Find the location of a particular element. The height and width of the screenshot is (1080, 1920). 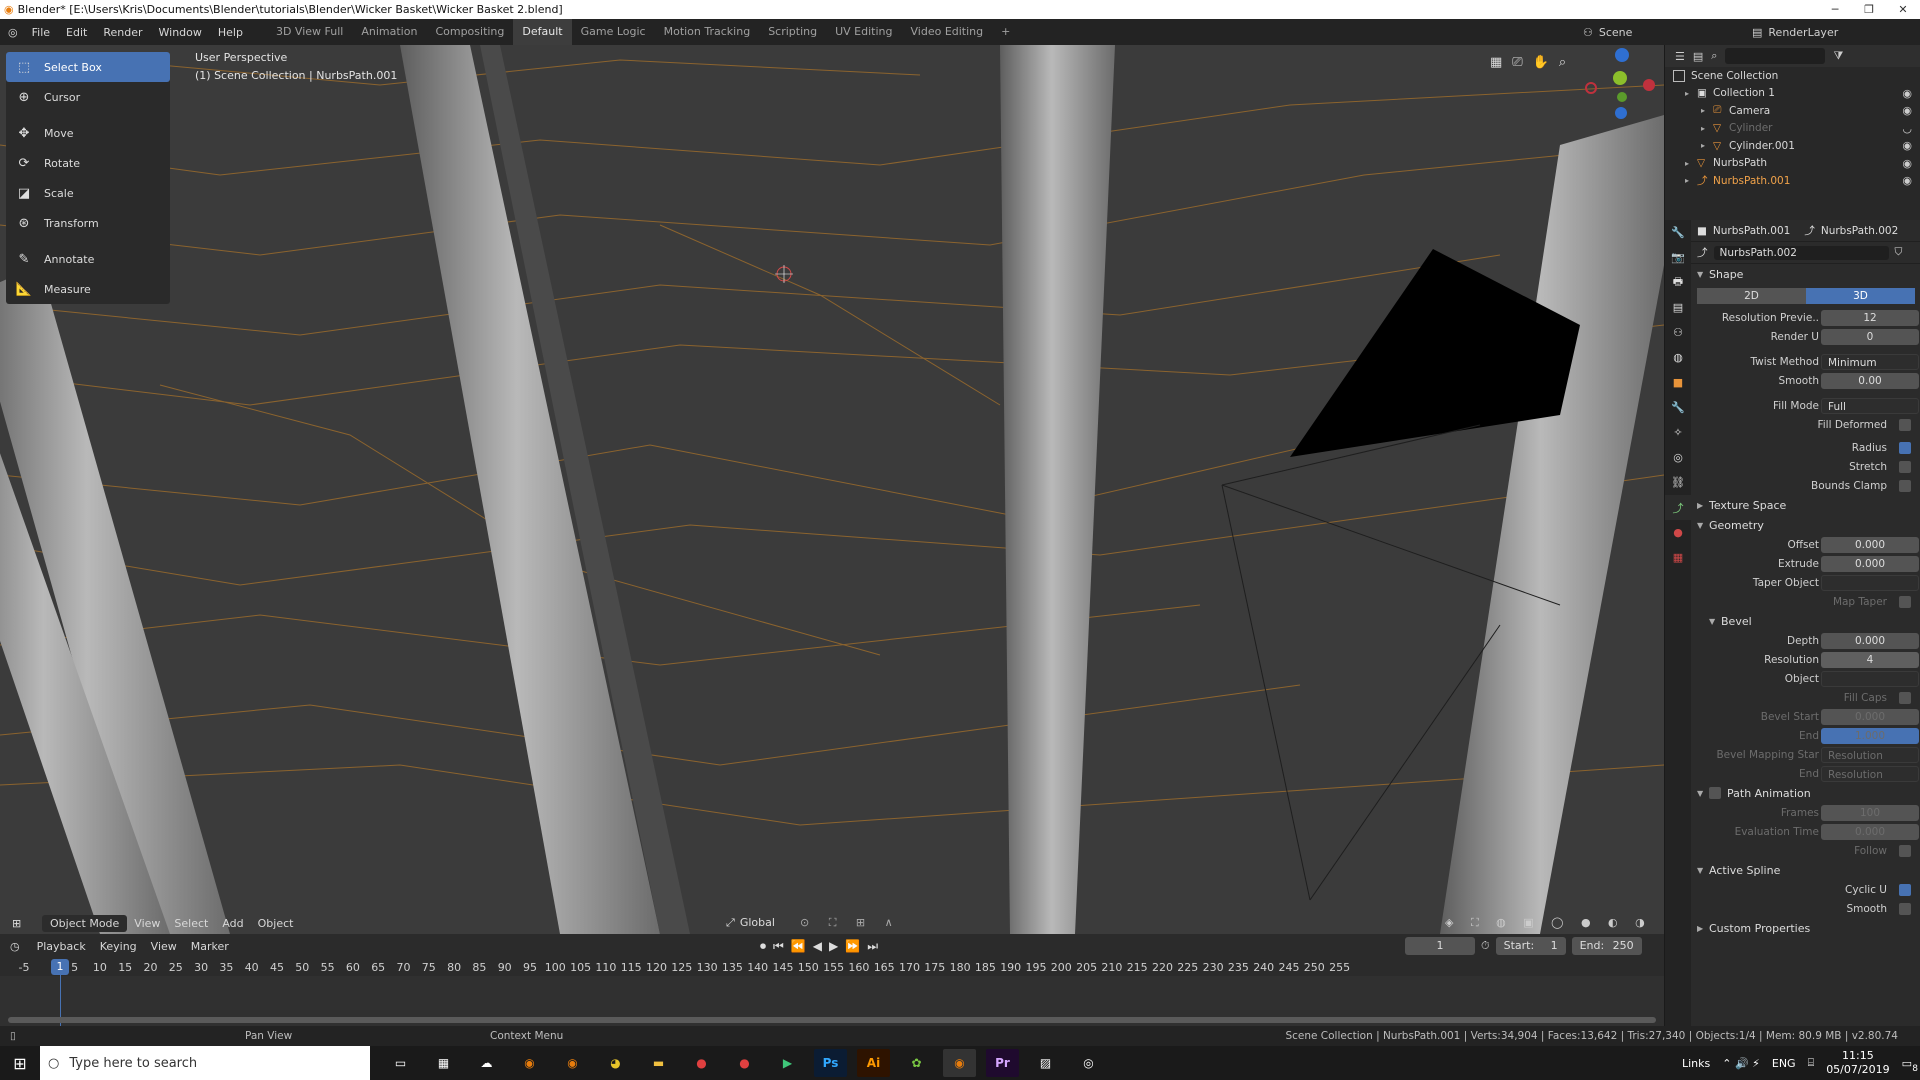

tool-annotate: ✎ Annotate is located at coordinates (88, 259).